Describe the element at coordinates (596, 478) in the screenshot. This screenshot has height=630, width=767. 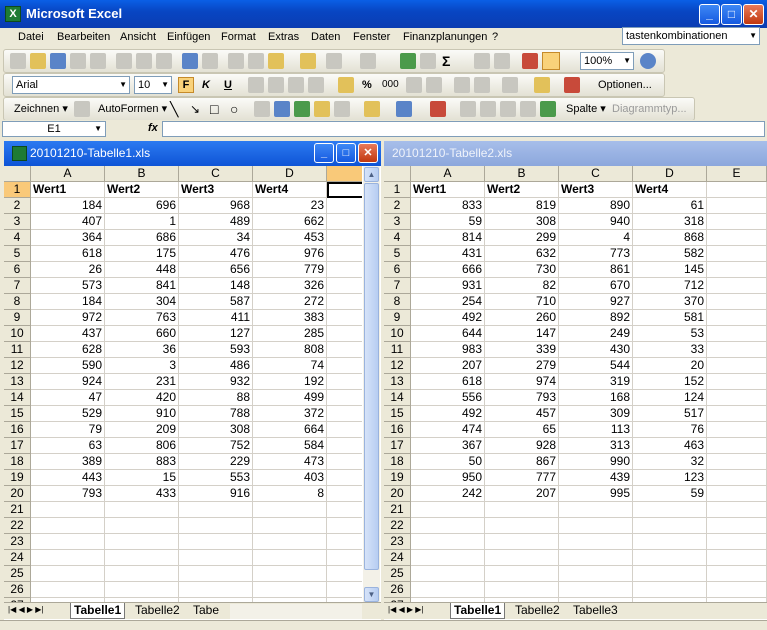
I see `cell: 439` at that location.